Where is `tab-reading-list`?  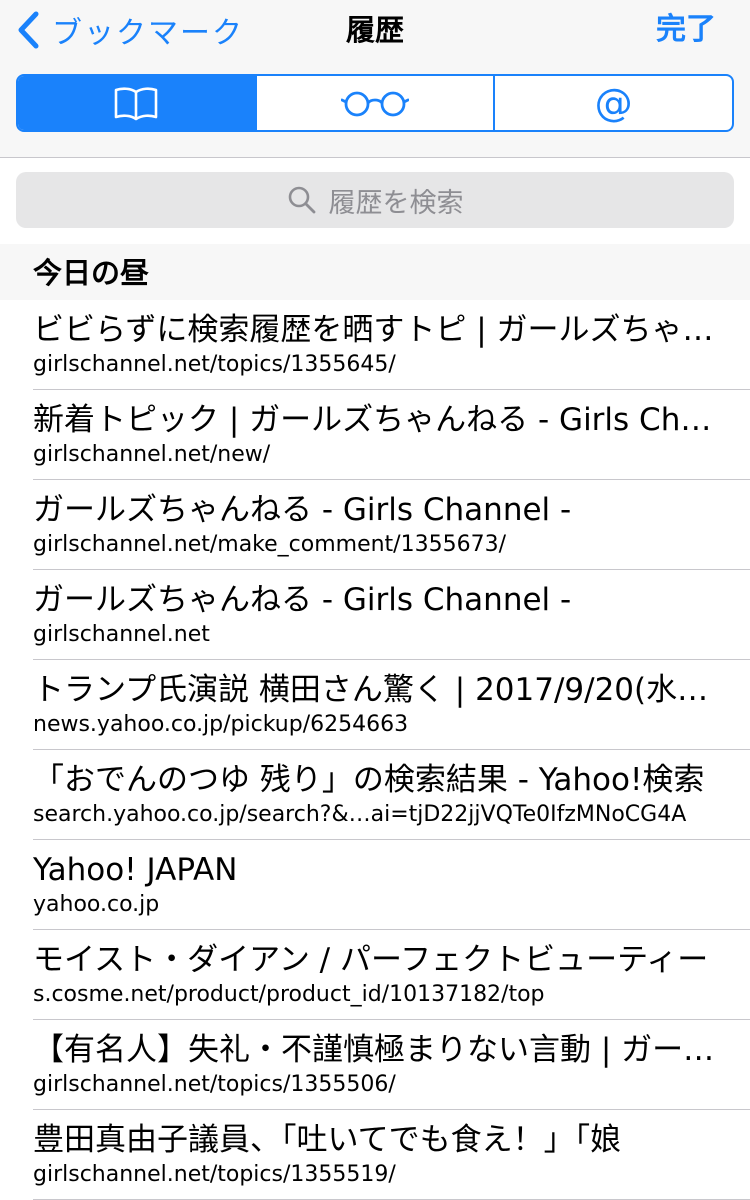 tab-reading-list is located at coordinates (374, 103).